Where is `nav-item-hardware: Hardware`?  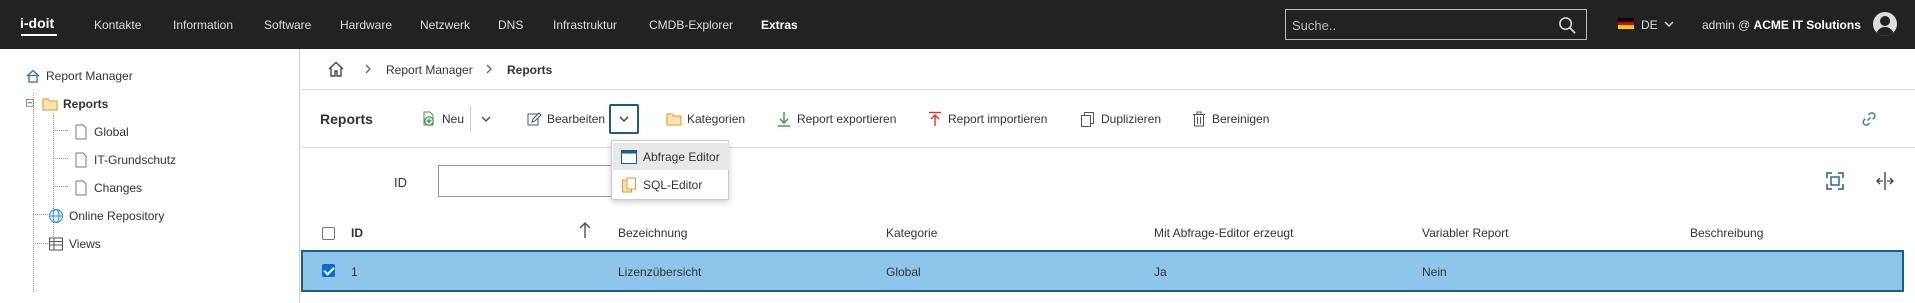
nav-item-hardware: Hardware is located at coordinates (366, 25).